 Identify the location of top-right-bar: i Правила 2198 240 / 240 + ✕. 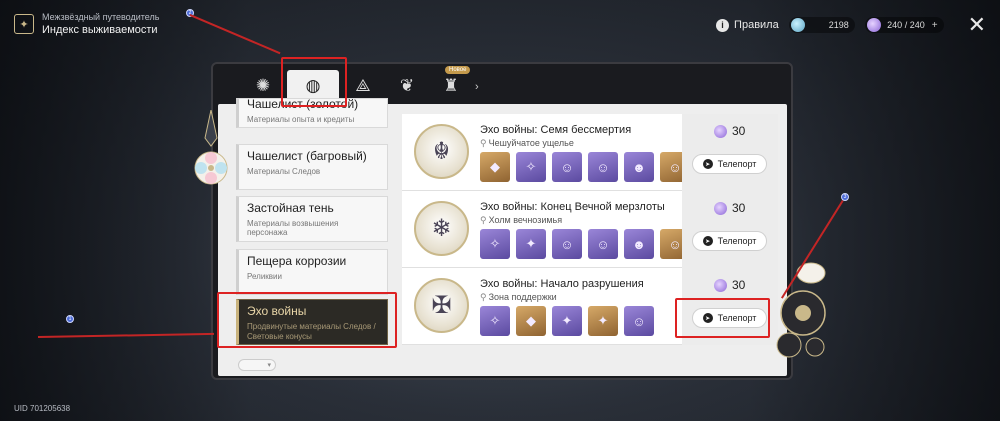
(851, 25).